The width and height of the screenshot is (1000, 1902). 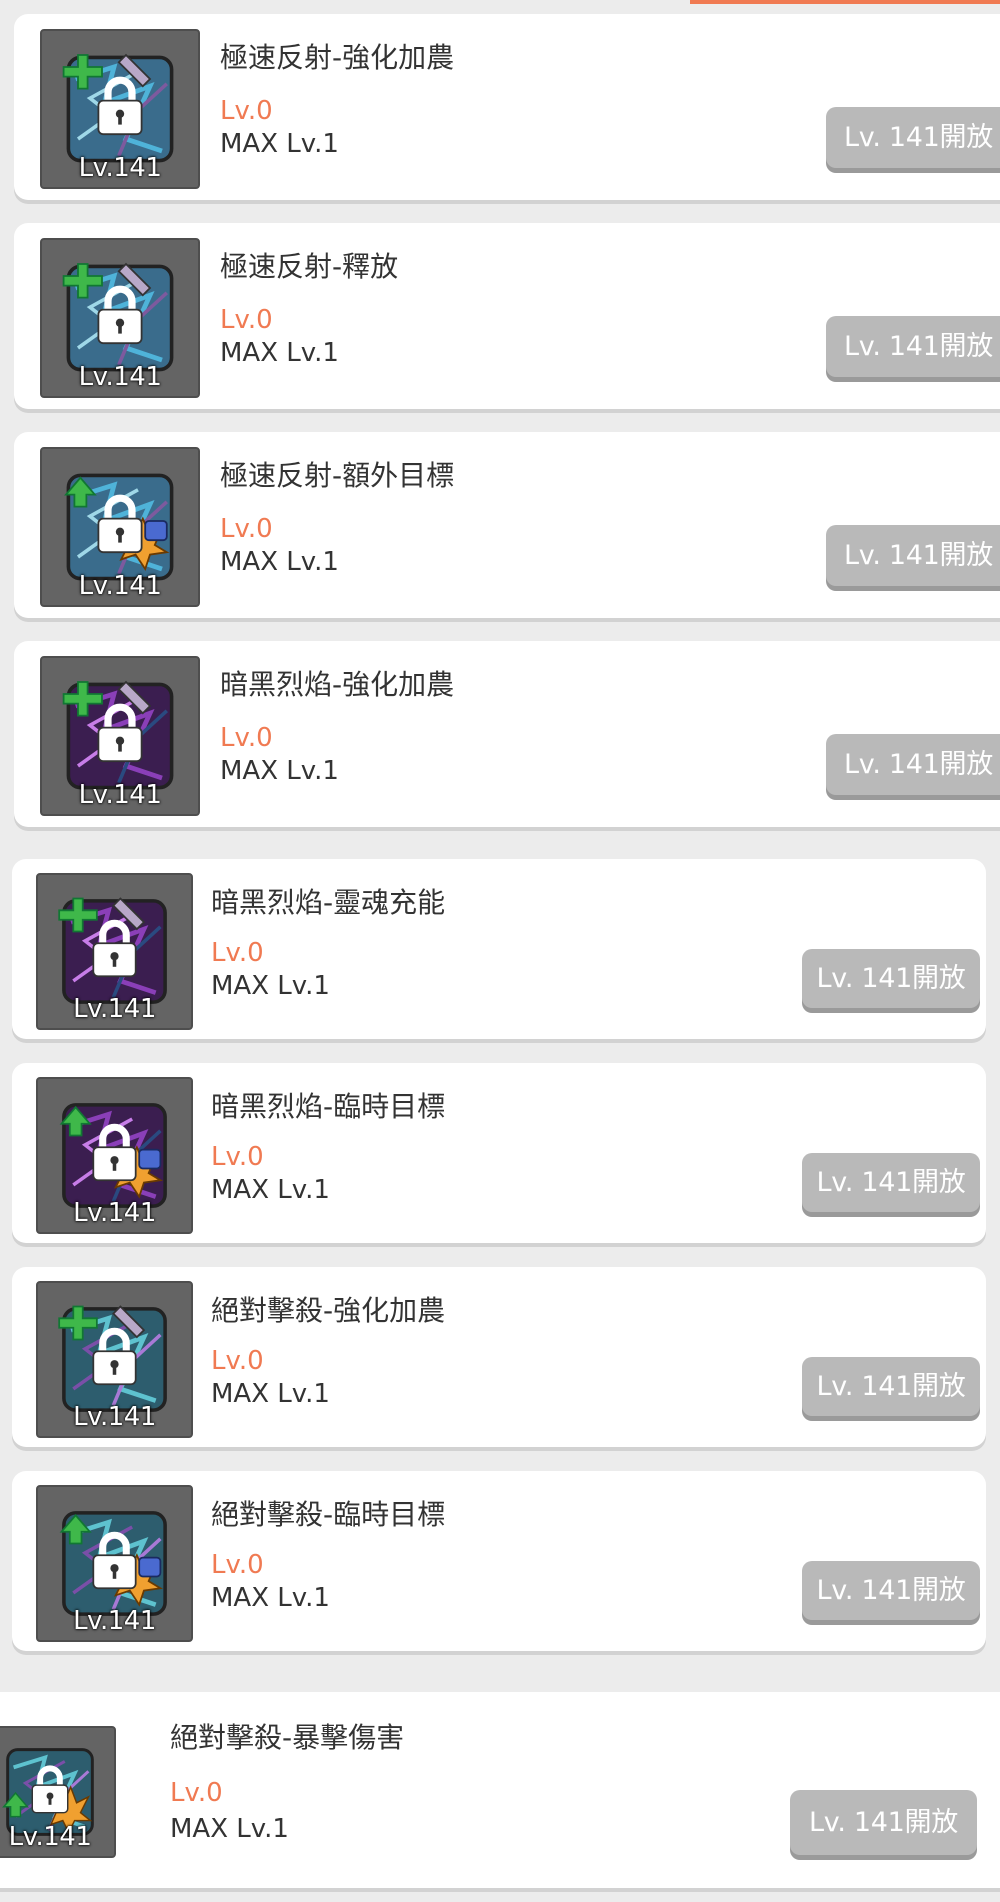 What do you see at coordinates (328, 1514) in the screenshot?
I see `skill-name: 絕對擊殺-臨時目標` at bounding box center [328, 1514].